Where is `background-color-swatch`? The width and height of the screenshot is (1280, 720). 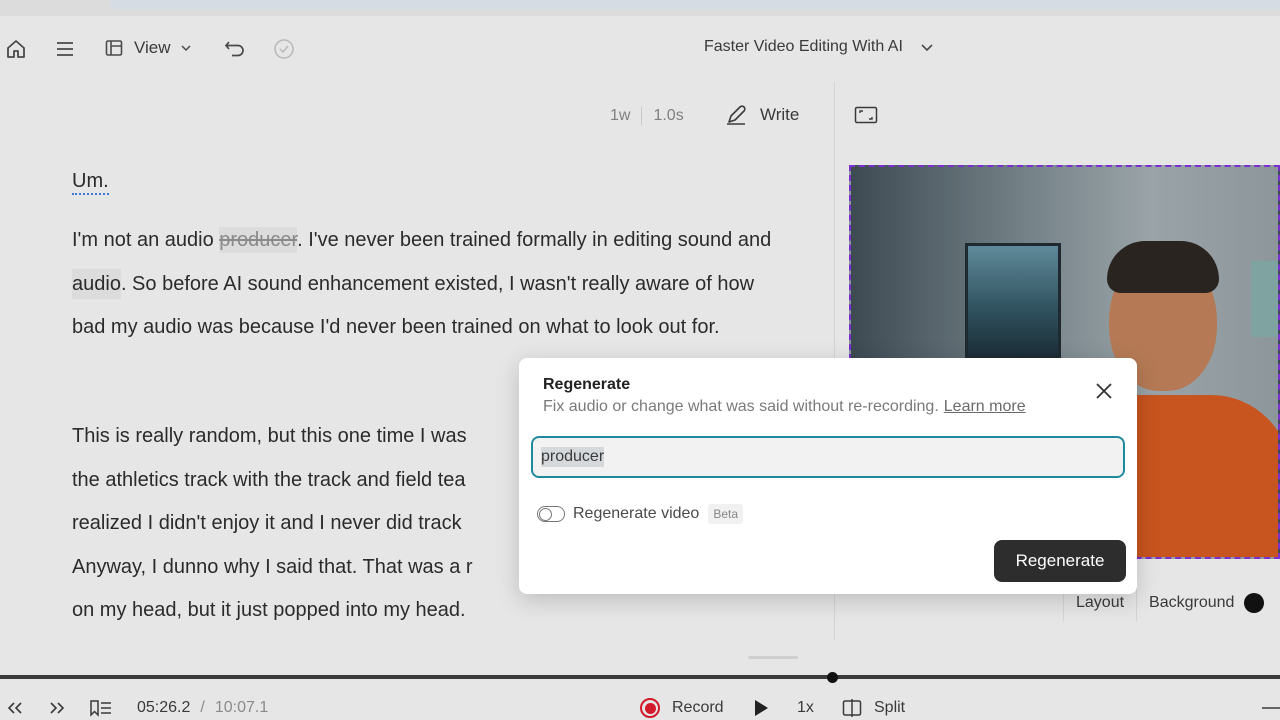
background-color-swatch is located at coordinates (1254, 603).